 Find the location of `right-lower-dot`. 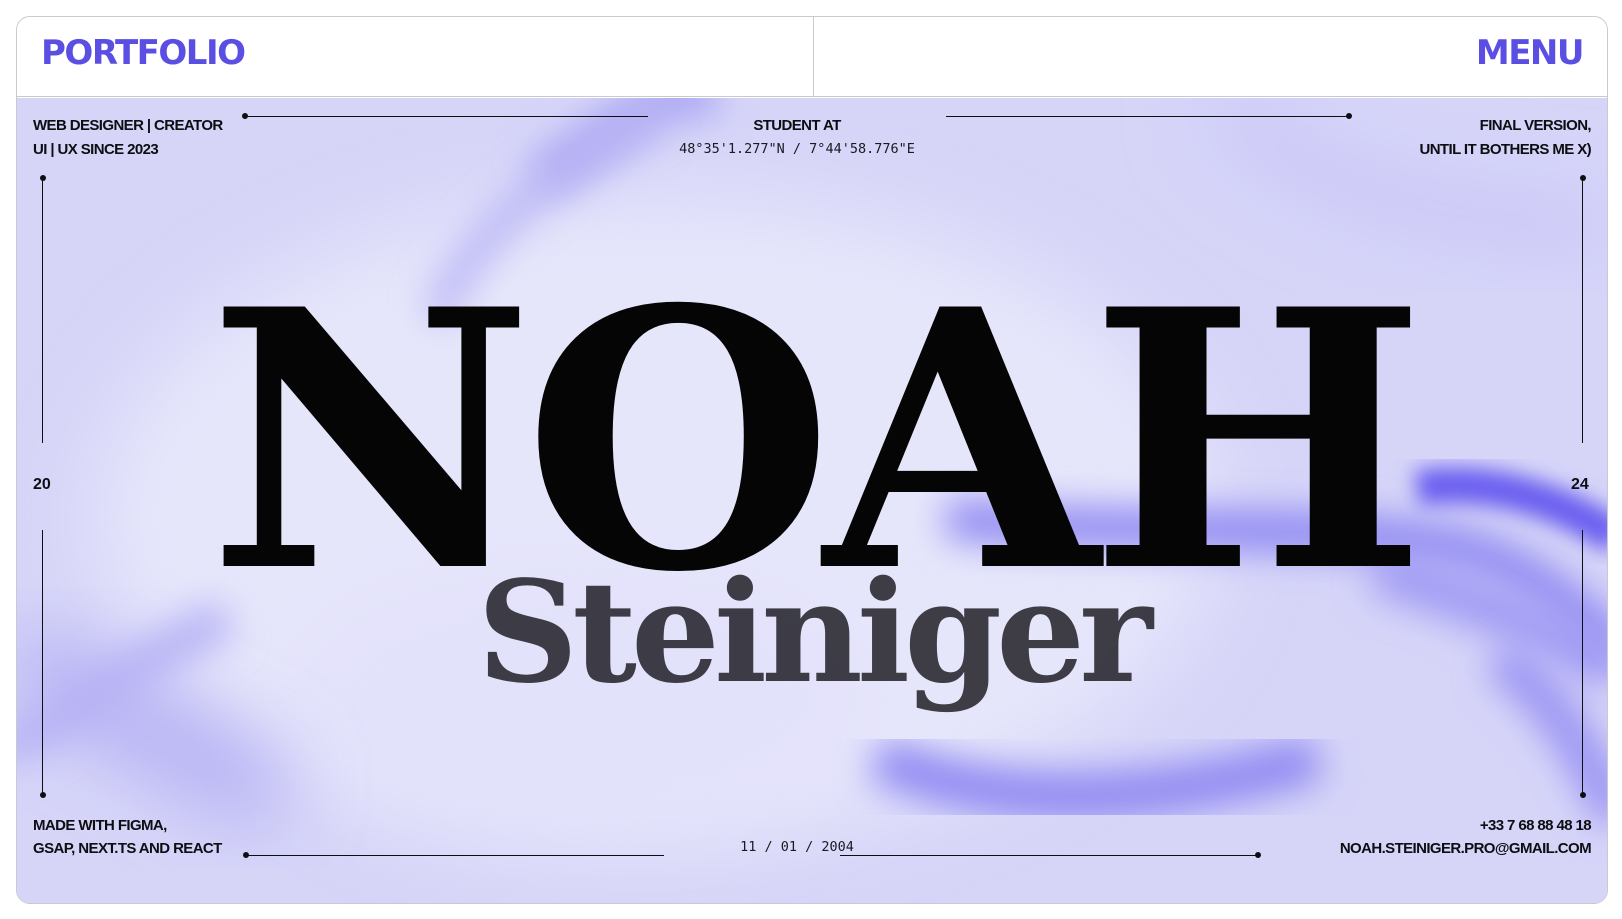

right-lower-dot is located at coordinates (1583, 795).